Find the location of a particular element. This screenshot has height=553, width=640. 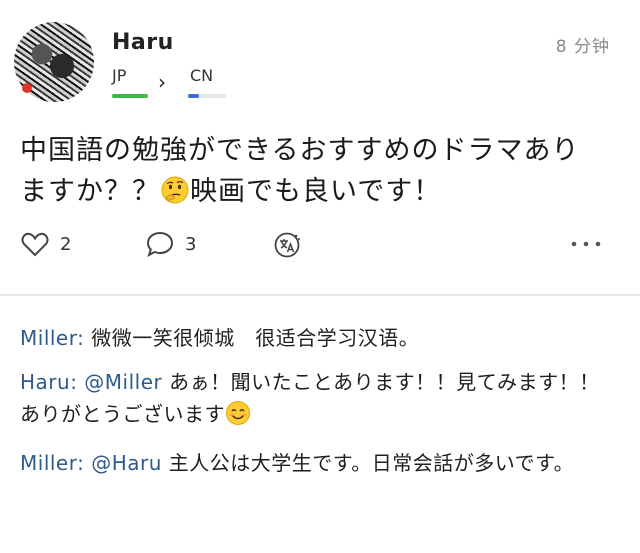

comment-mention: @Haru is located at coordinates (126, 463).